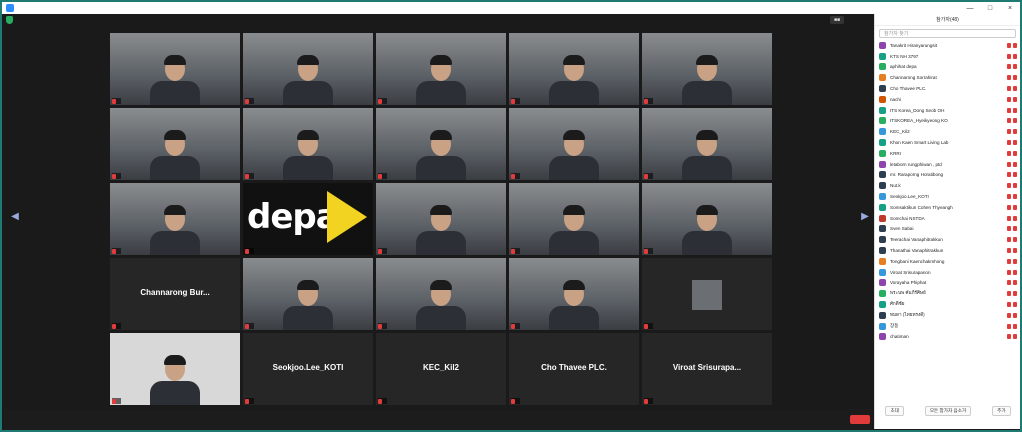  Describe the element at coordinates (948, 185) in the screenshot. I see `participant-row: Nut.k` at that location.